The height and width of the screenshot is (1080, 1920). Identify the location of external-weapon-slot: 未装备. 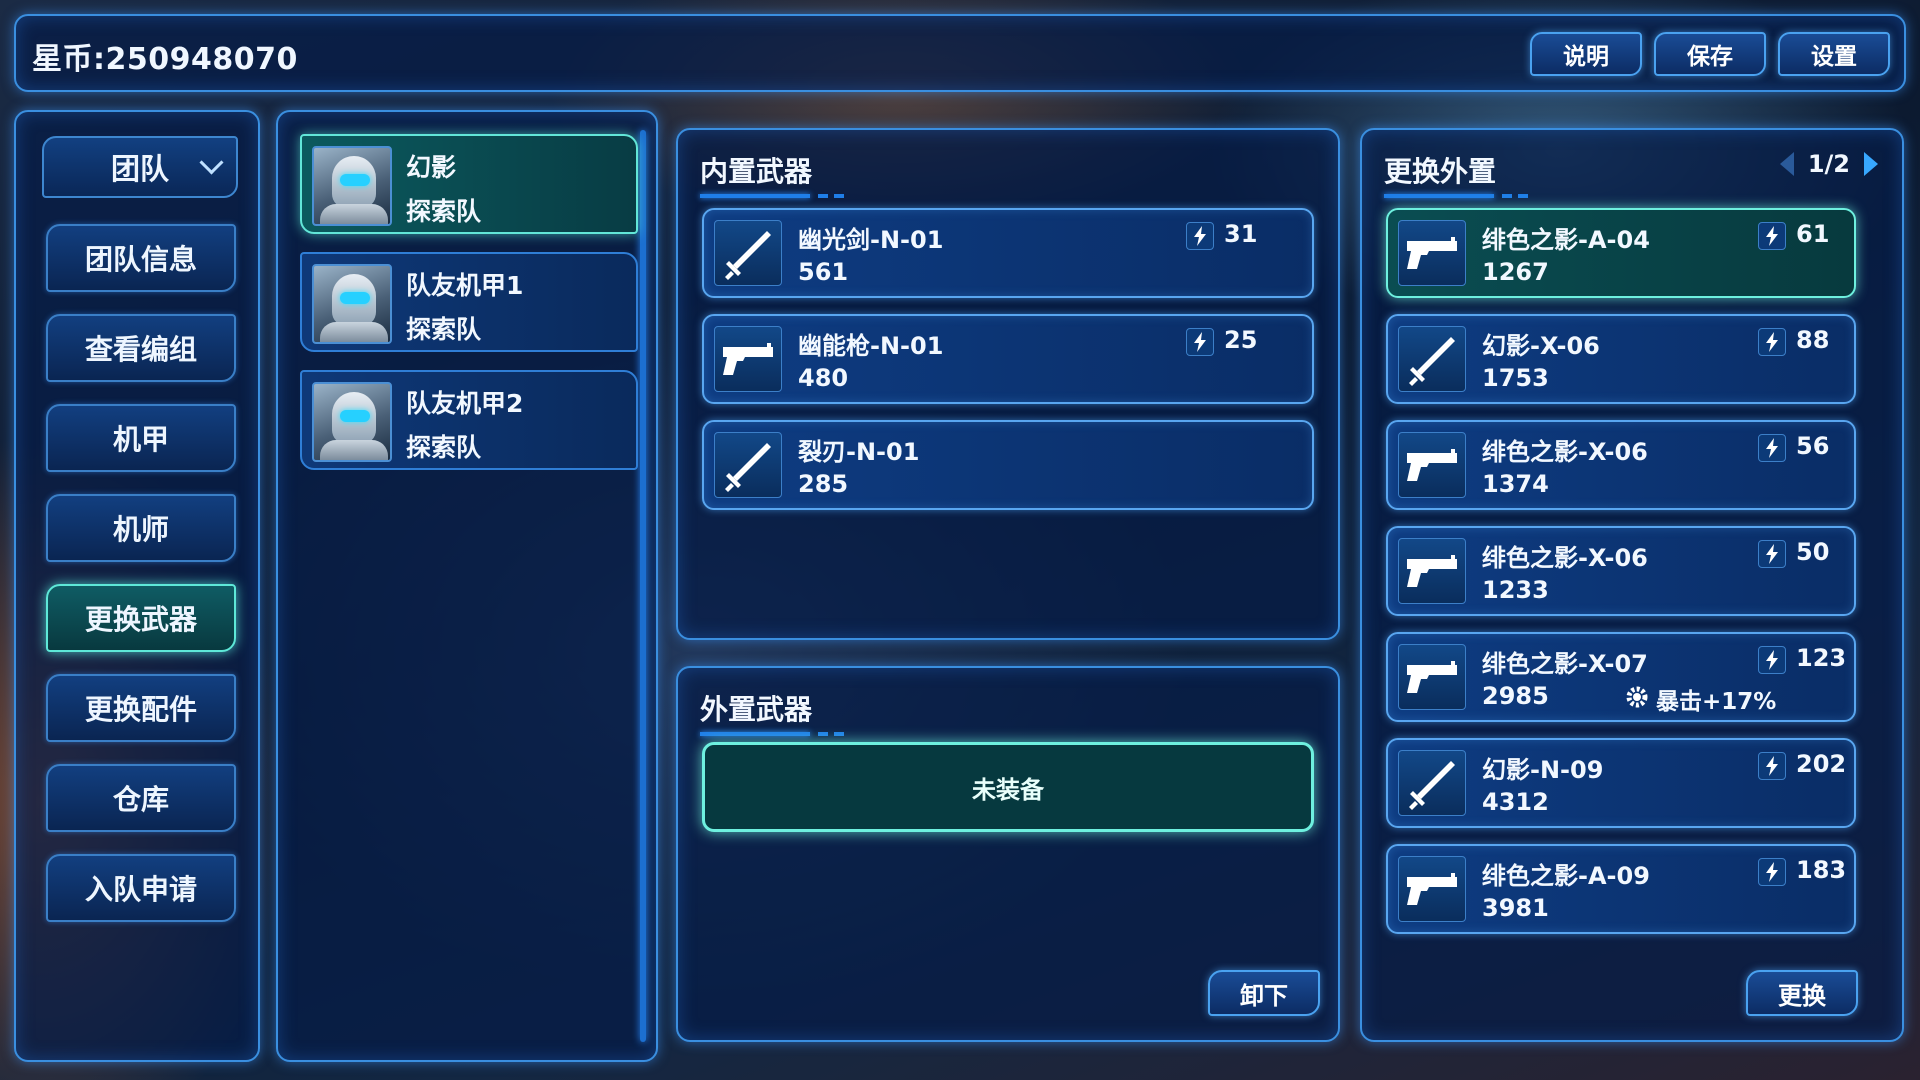
(1008, 787).